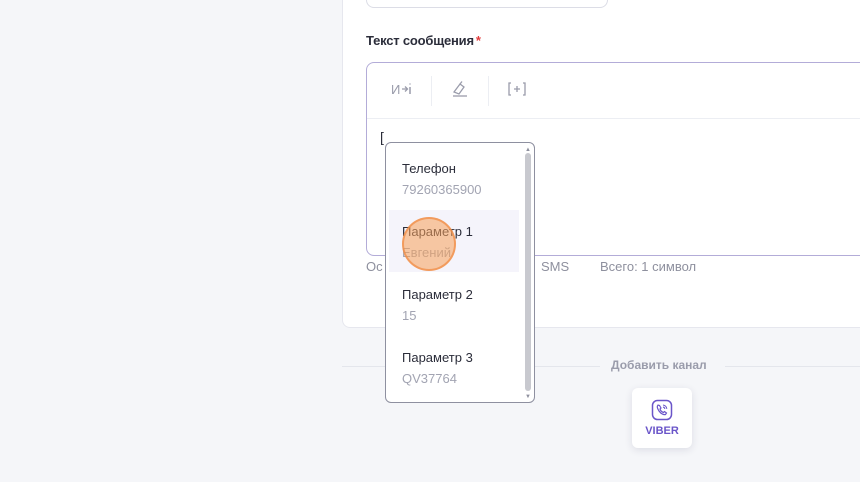 The height and width of the screenshot is (482, 860). I want to click on counter-remaining: Ос, so click(374, 266).